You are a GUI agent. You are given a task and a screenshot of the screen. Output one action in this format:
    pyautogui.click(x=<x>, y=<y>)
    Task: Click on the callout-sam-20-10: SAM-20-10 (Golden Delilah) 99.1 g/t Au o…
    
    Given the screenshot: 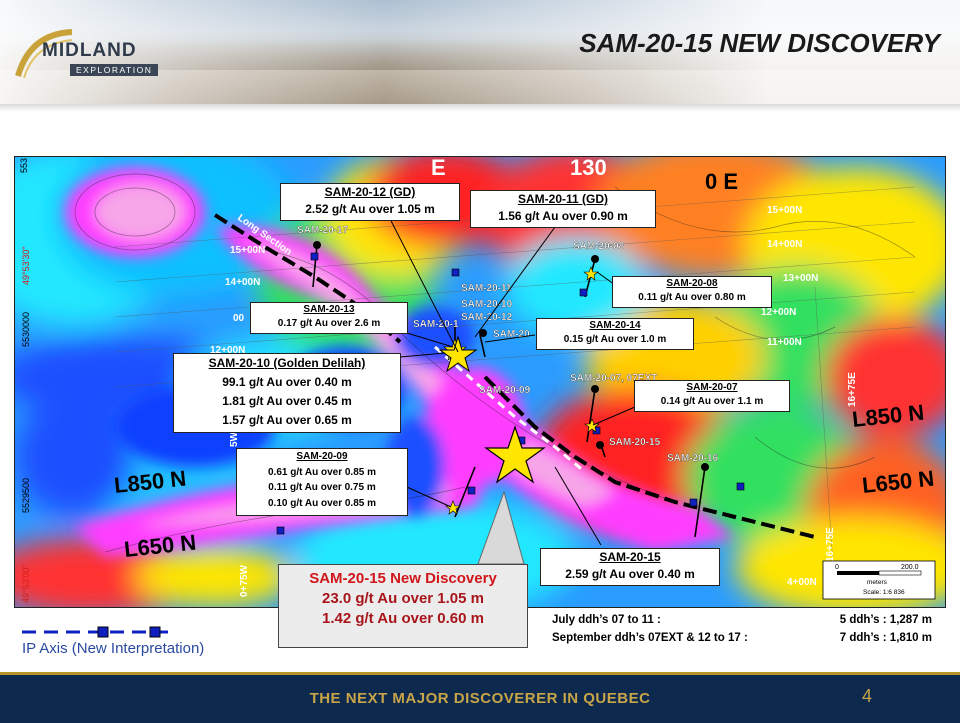 What is the action you would take?
    pyautogui.click(x=287, y=393)
    